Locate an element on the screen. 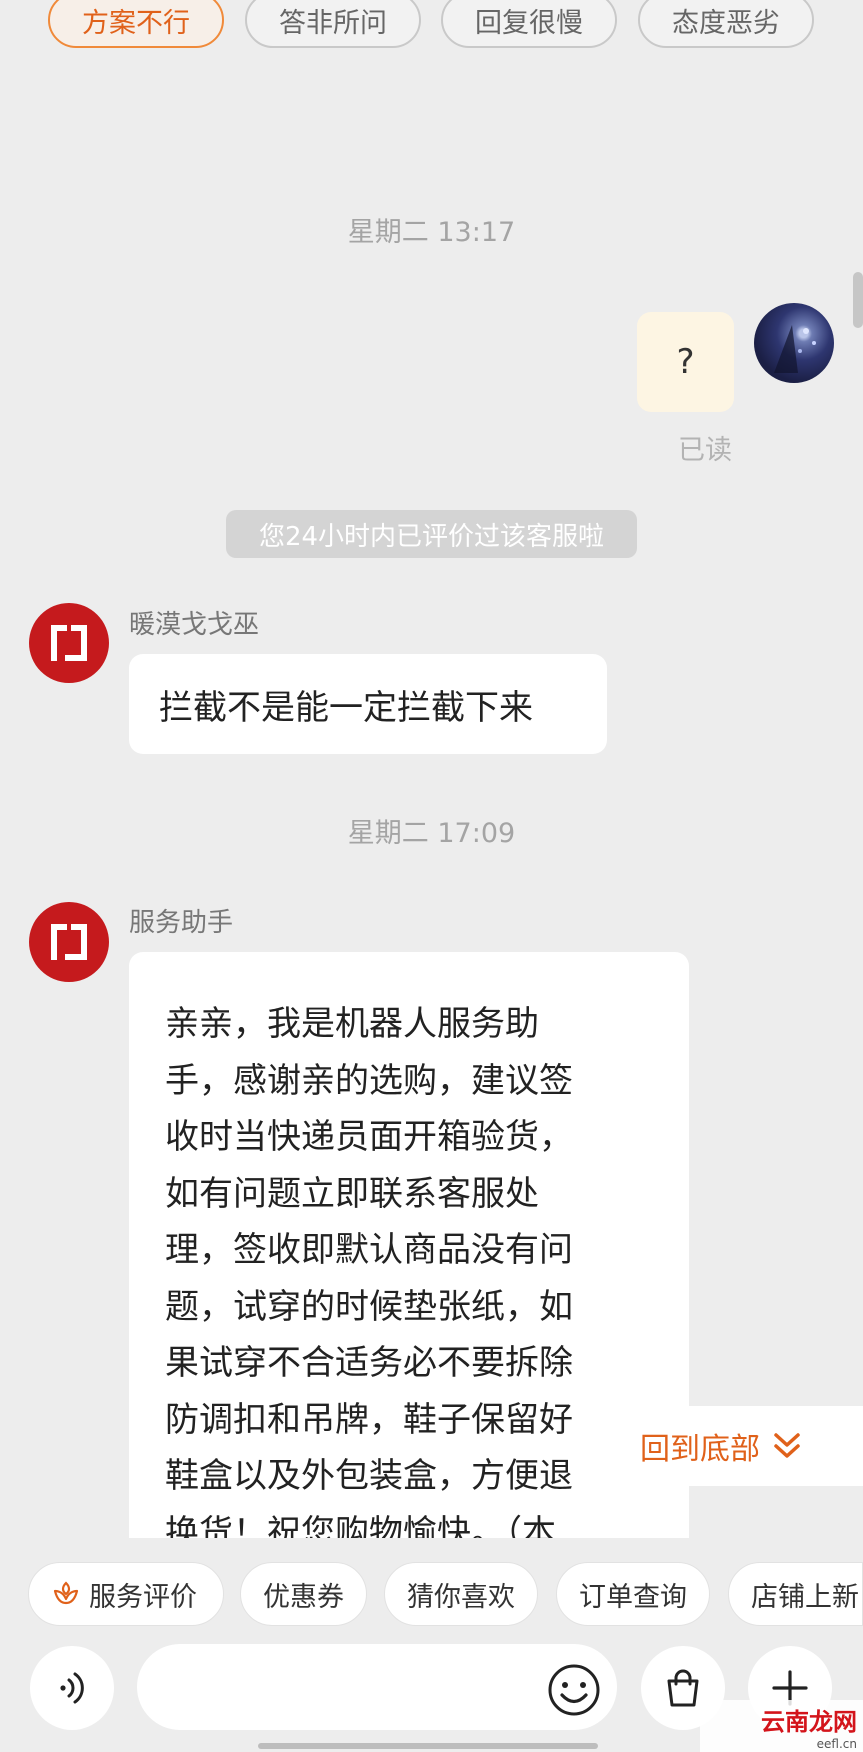  site-watermark: 云南龙网 eefl.cn is located at coordinates (781, 1726).